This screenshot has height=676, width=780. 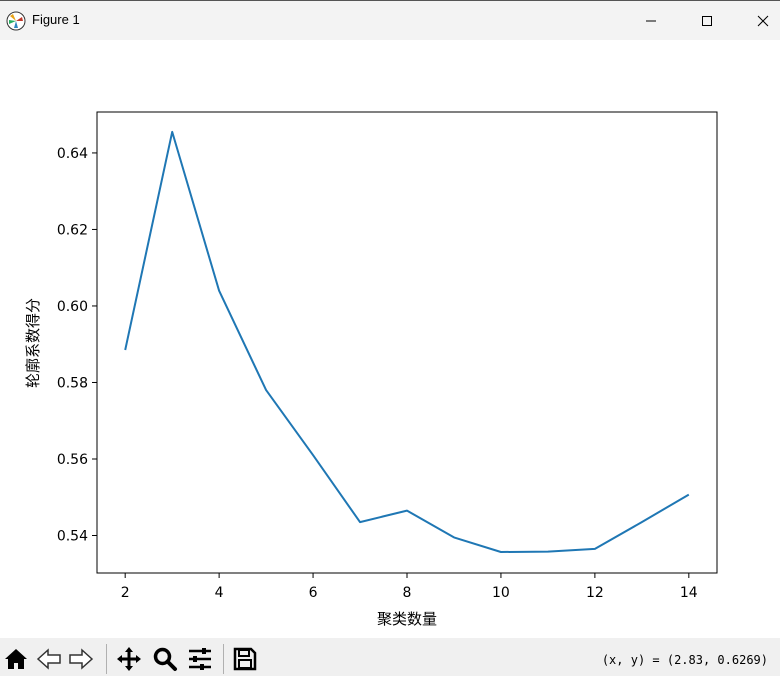 What do you see at coordinates (390, 657) in the screenshot?
I see `navigation-toolbar: (x, y) = (2.83, 0.6269)` at bounding box center [390, 657].